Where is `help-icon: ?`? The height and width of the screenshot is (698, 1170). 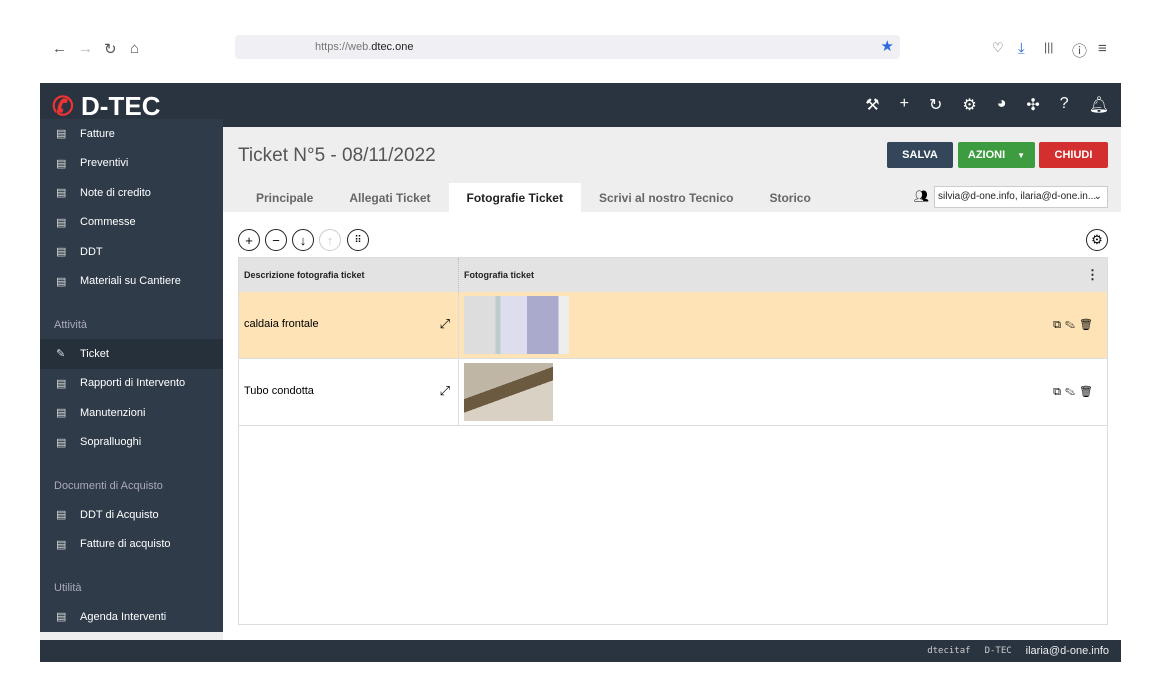 help-icon: ? is located at coordinates (1064, 105).